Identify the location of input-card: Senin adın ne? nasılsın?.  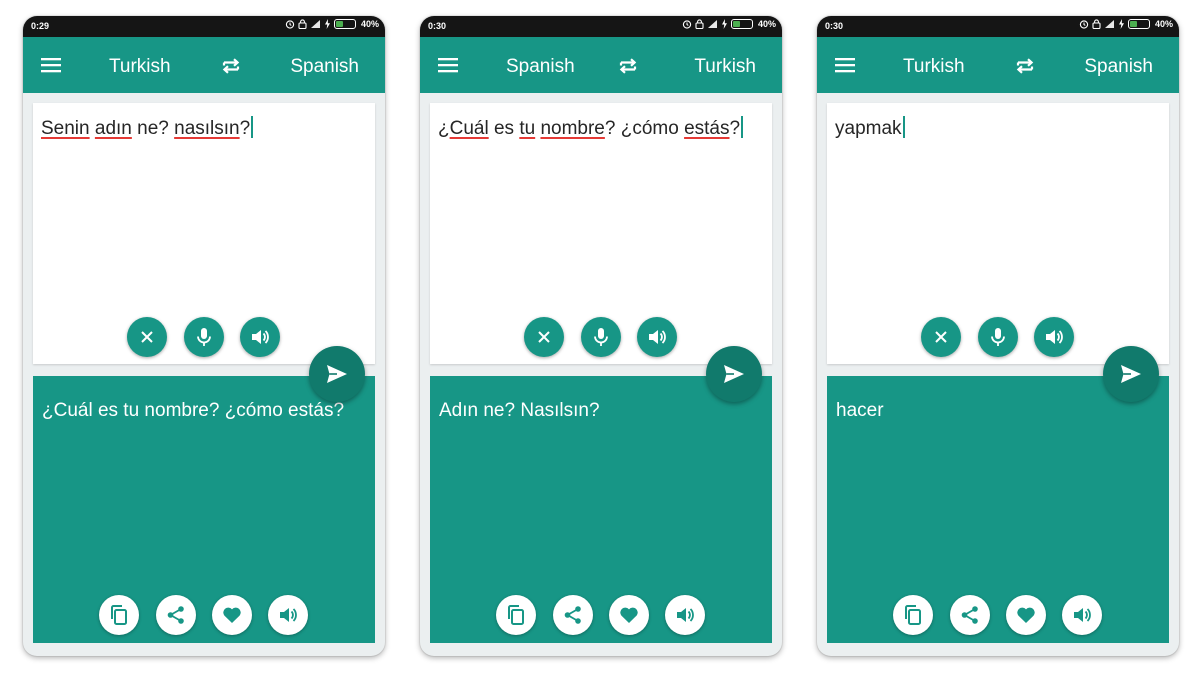
(204, 233).